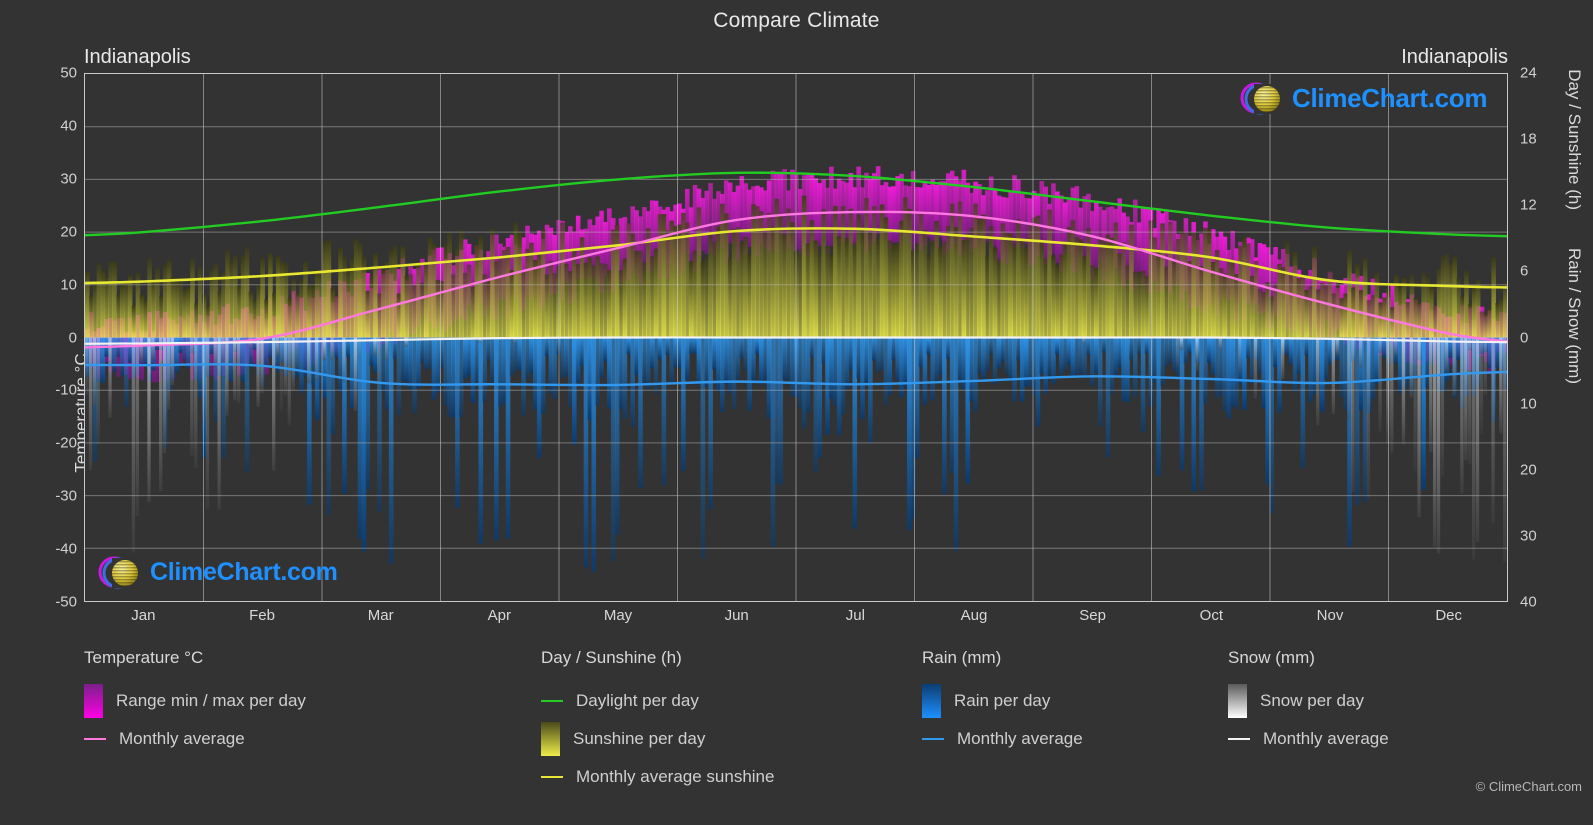 This screenshot has width=1593, height=825. What do you see at coordinates (1448, 615) in the screenshot?
I see `x-tick-dec: Dec` at bounding box center [1448, 615].